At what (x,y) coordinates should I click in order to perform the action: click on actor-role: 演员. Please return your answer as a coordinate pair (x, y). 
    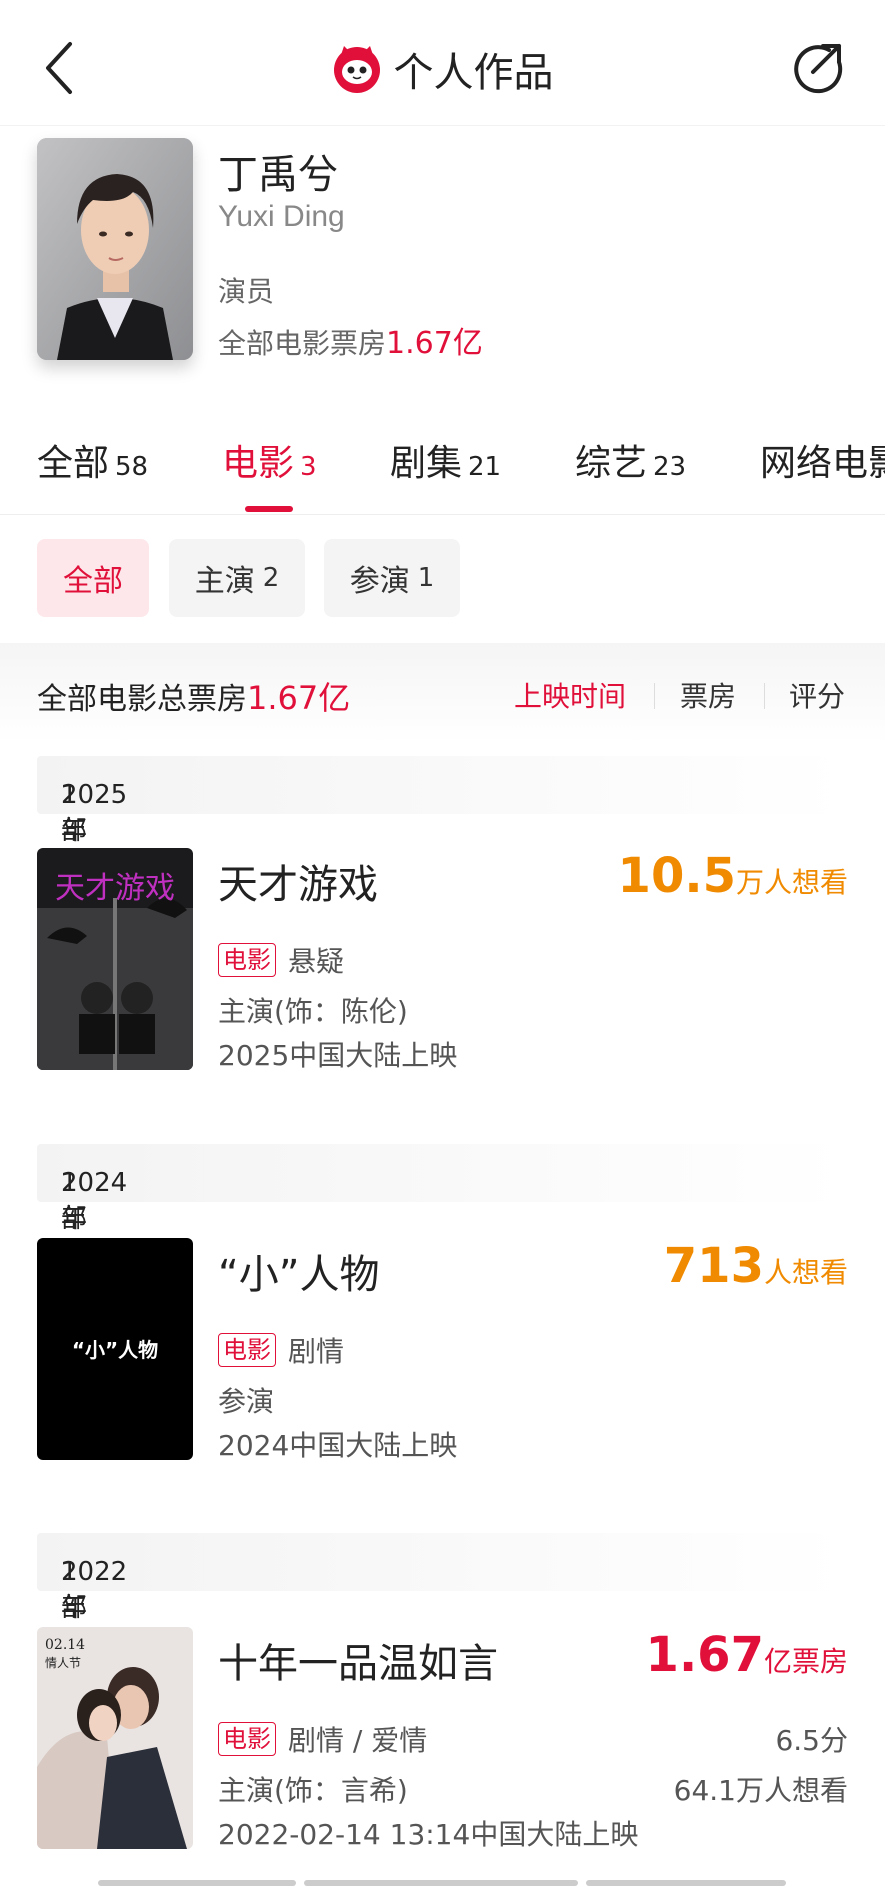
    Looking at the image, I should click on (246, 291).